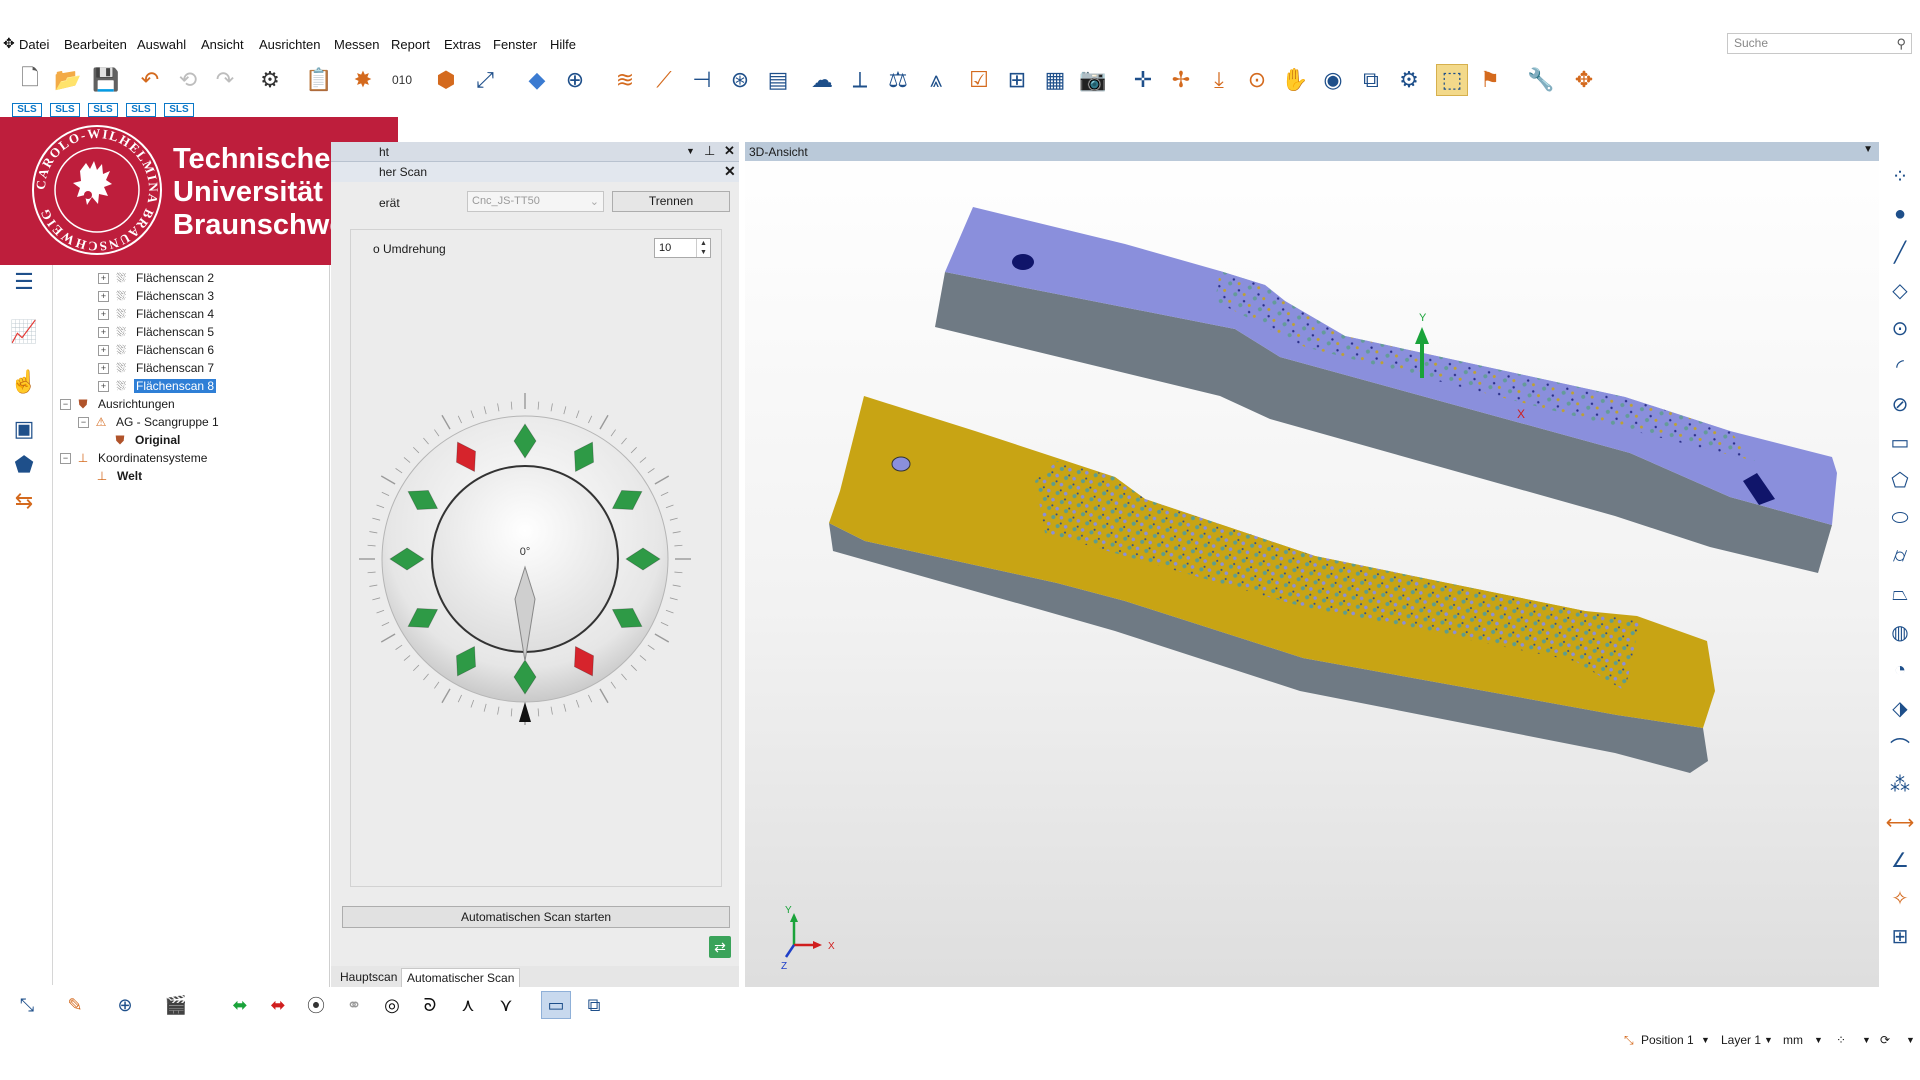 The height and width of the screenshot is (1080, 1920). I want to click on stepper-arrows-icon: ▲ ▼, so click(703, 248).